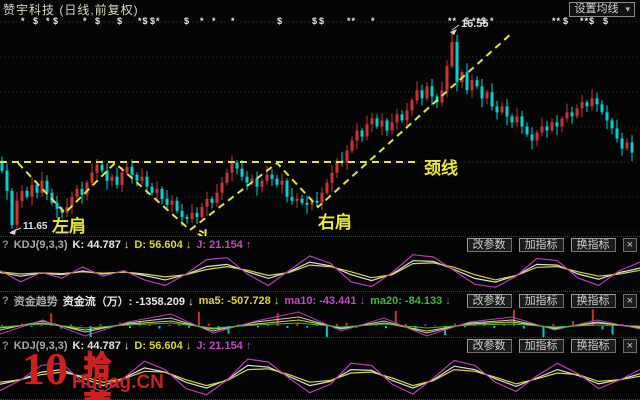 This screenshot has height=400, width=640. What do you see at coordinates (239, 301) in the screenshot?
I see `fund-ma5-value: ma5: -507.728 ↓` at bounding box center [239, 301].